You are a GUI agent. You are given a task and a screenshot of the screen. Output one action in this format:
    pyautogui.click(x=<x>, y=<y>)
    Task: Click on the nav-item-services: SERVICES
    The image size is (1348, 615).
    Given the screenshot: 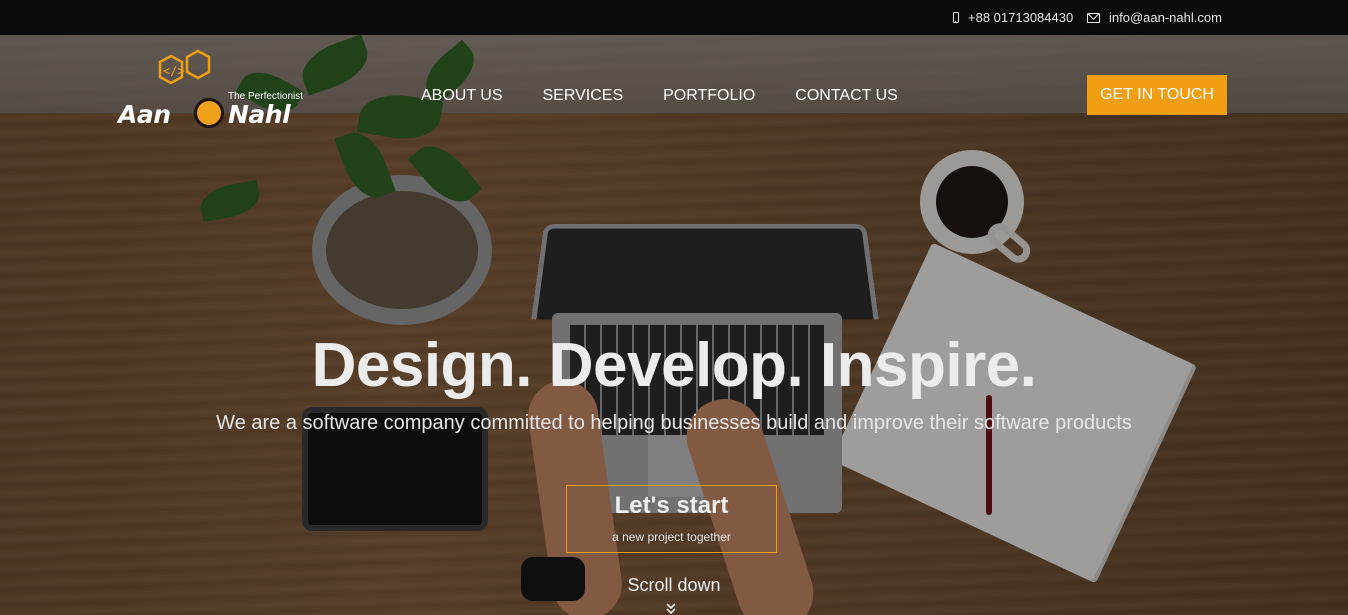 What is the action you would take?
    pyautogui.click(x=583, y=96)
    